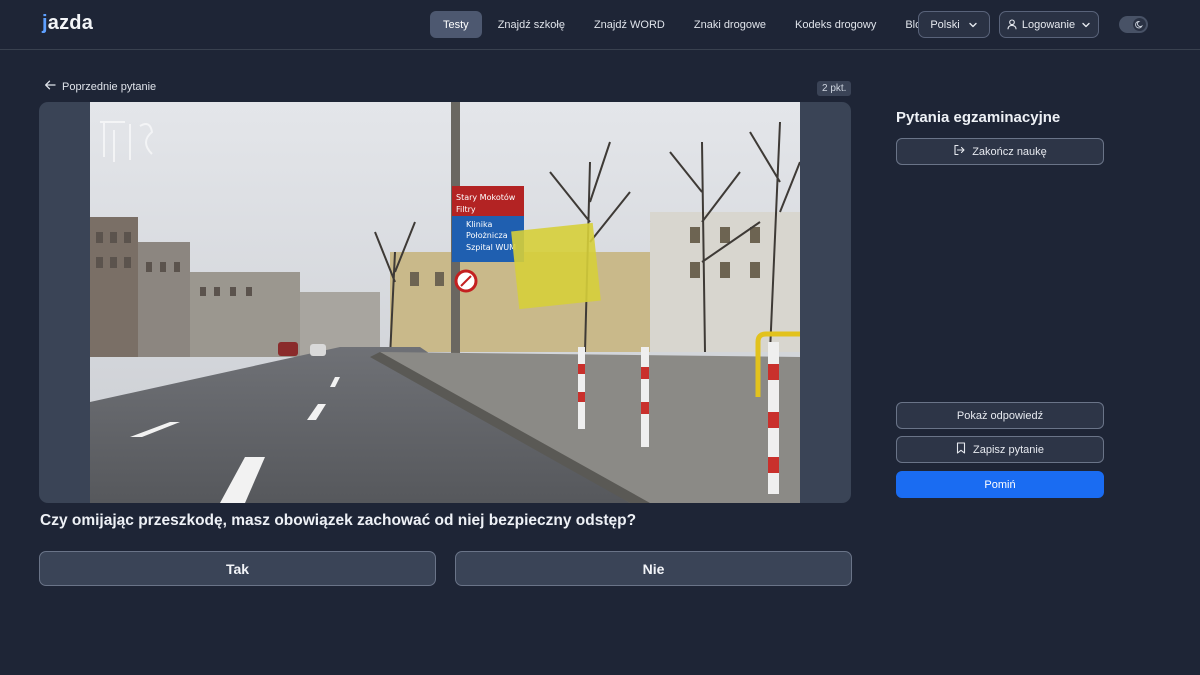 The image size is (1200, 675). I want to click on sign-line-3: Klinika, so click(479, 224).